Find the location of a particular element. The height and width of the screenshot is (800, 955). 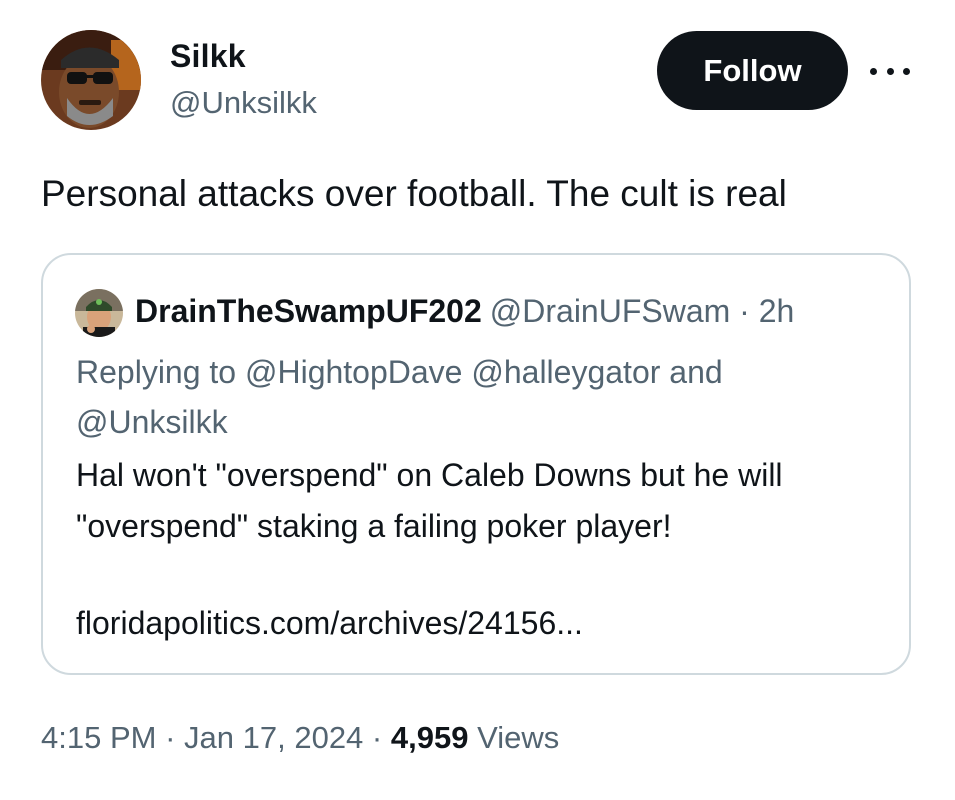

author-handle: @Unksilkk is located at coordinates (243, 103).